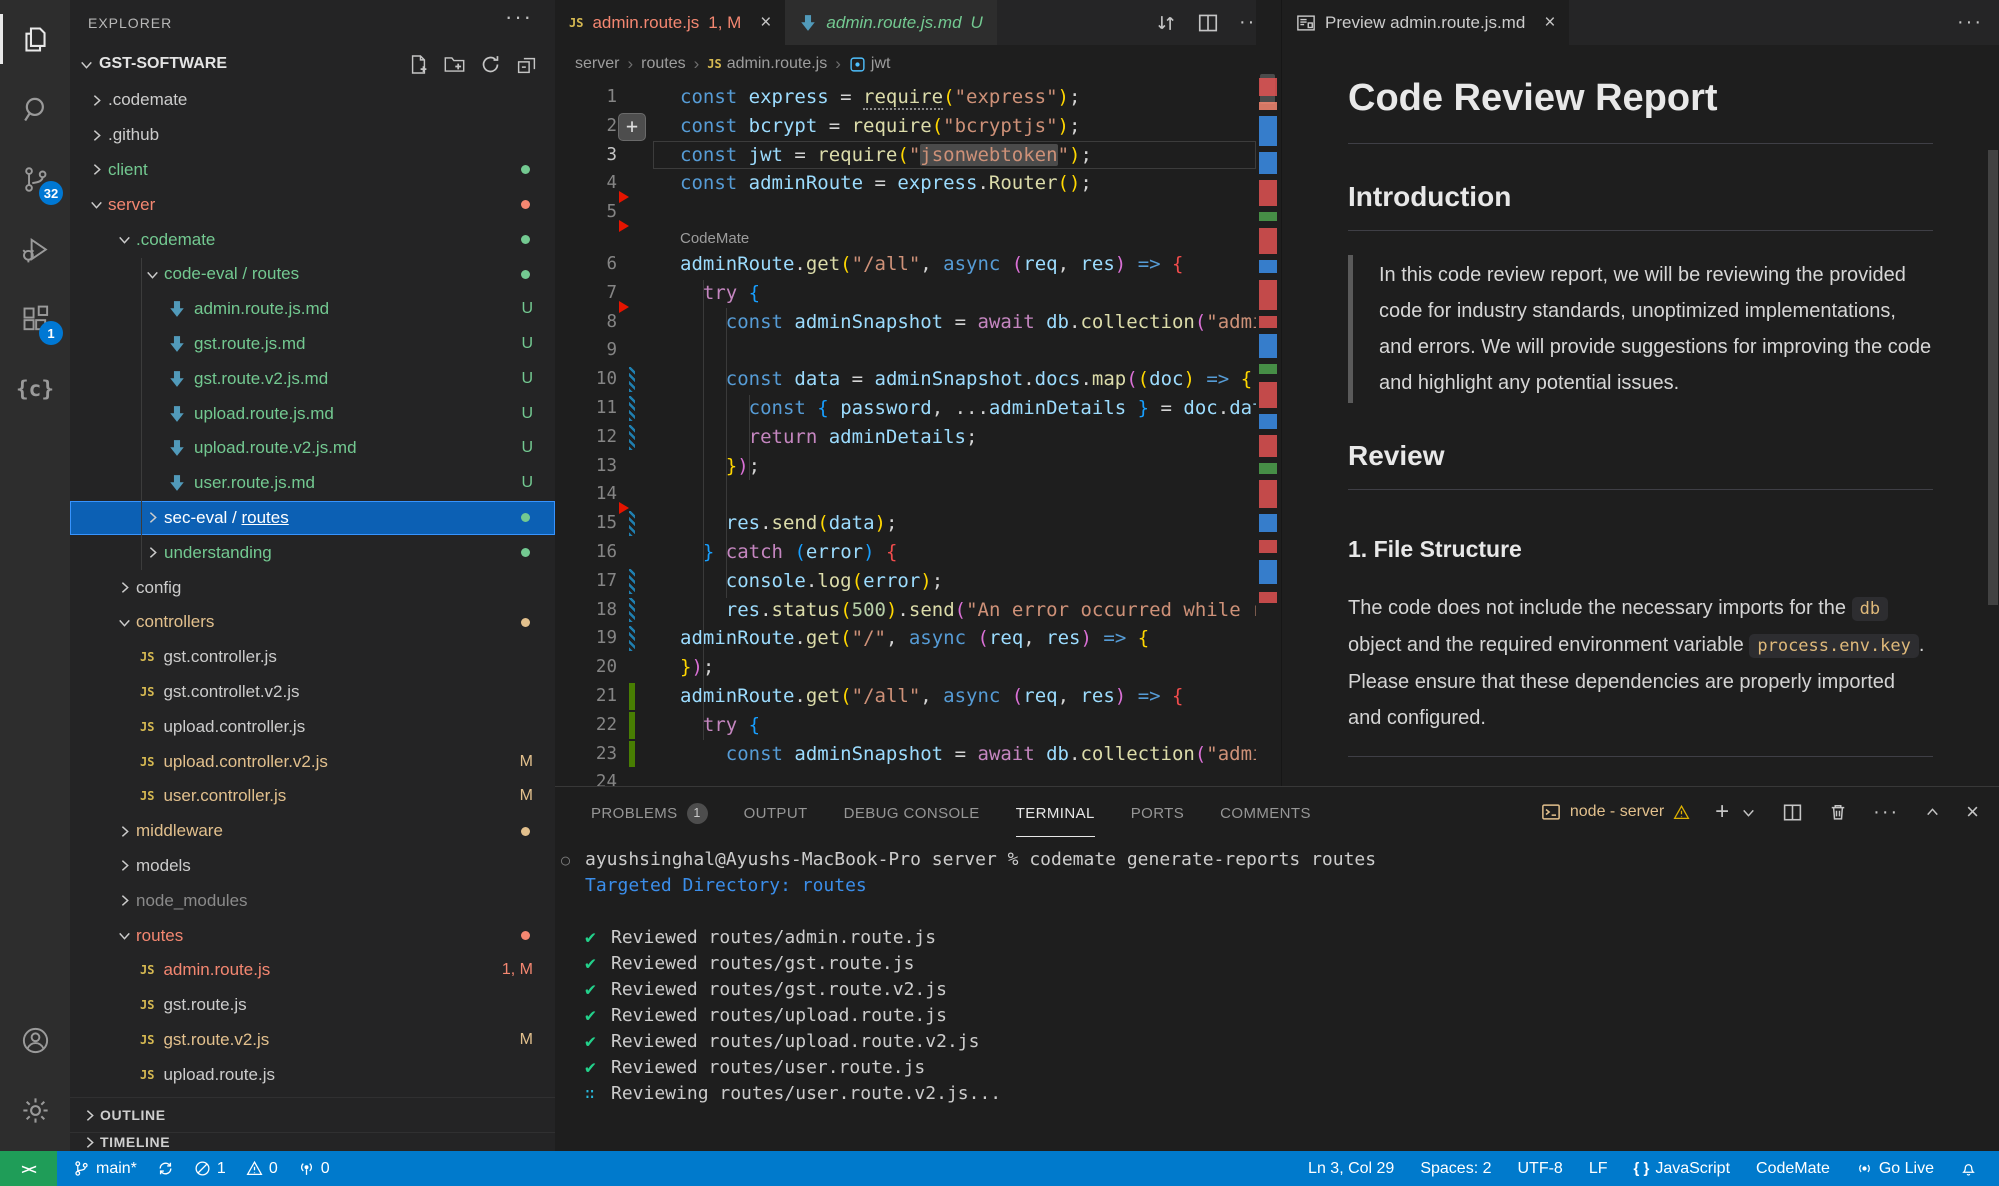  I want to click on tree-row: code-eval / routes, so click(312, 274).